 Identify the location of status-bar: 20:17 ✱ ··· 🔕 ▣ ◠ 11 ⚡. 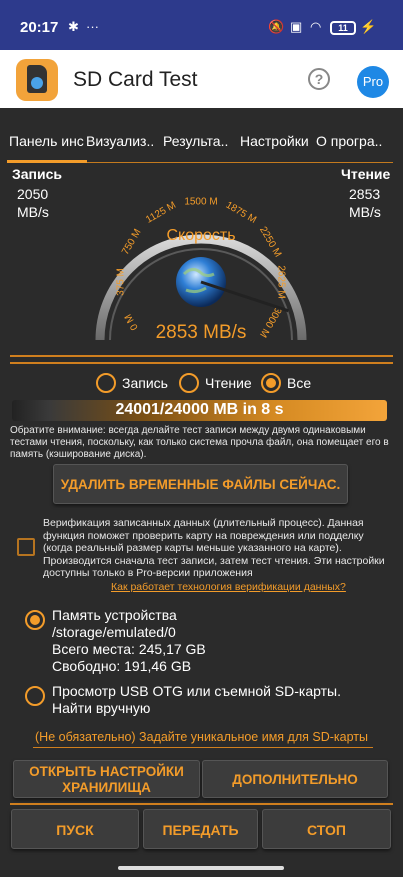
(201, 25).